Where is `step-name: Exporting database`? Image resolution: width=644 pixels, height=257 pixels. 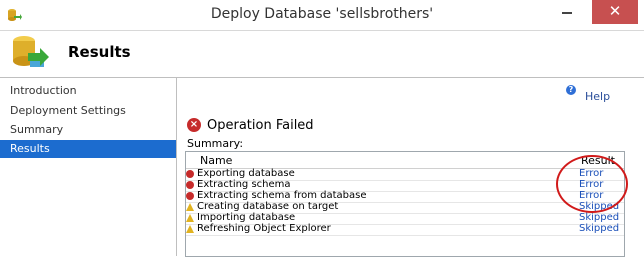
step-name: Exporting database is located at coordinates (246, 173).